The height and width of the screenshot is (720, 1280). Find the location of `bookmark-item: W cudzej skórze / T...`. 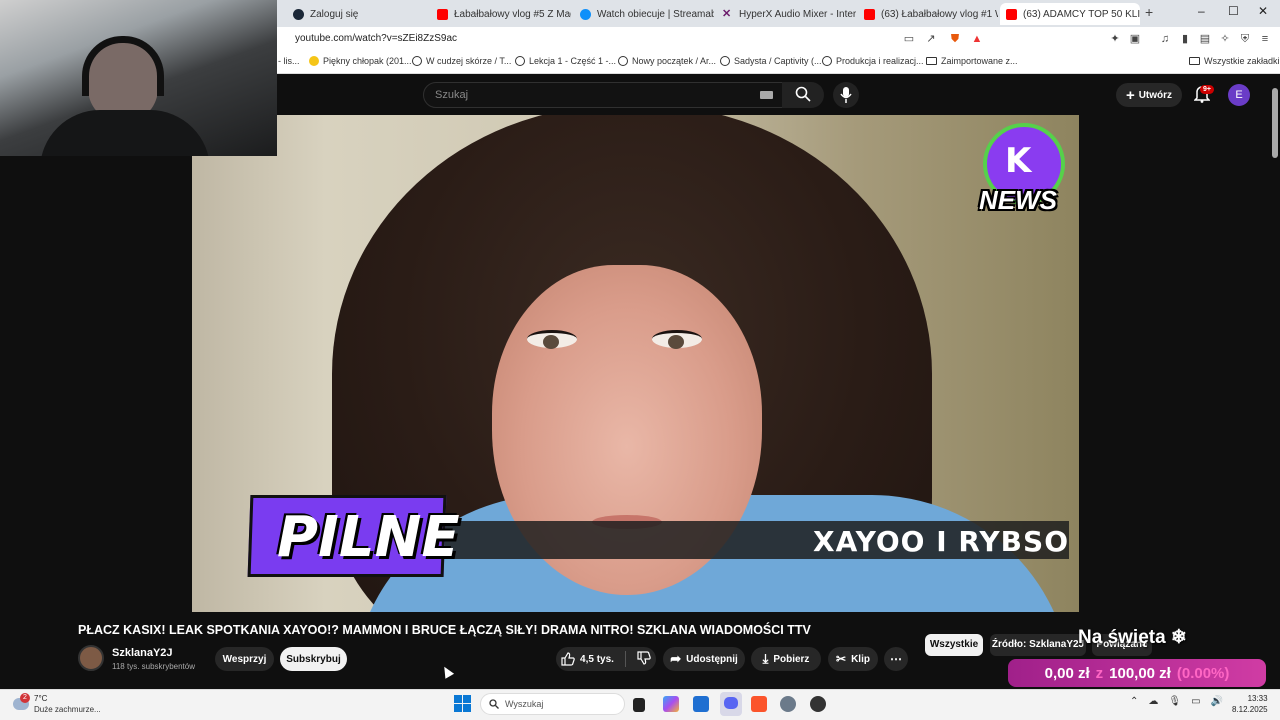

bookmark-item: W cudzej skórze / T... is located at coordinates (461, 61).